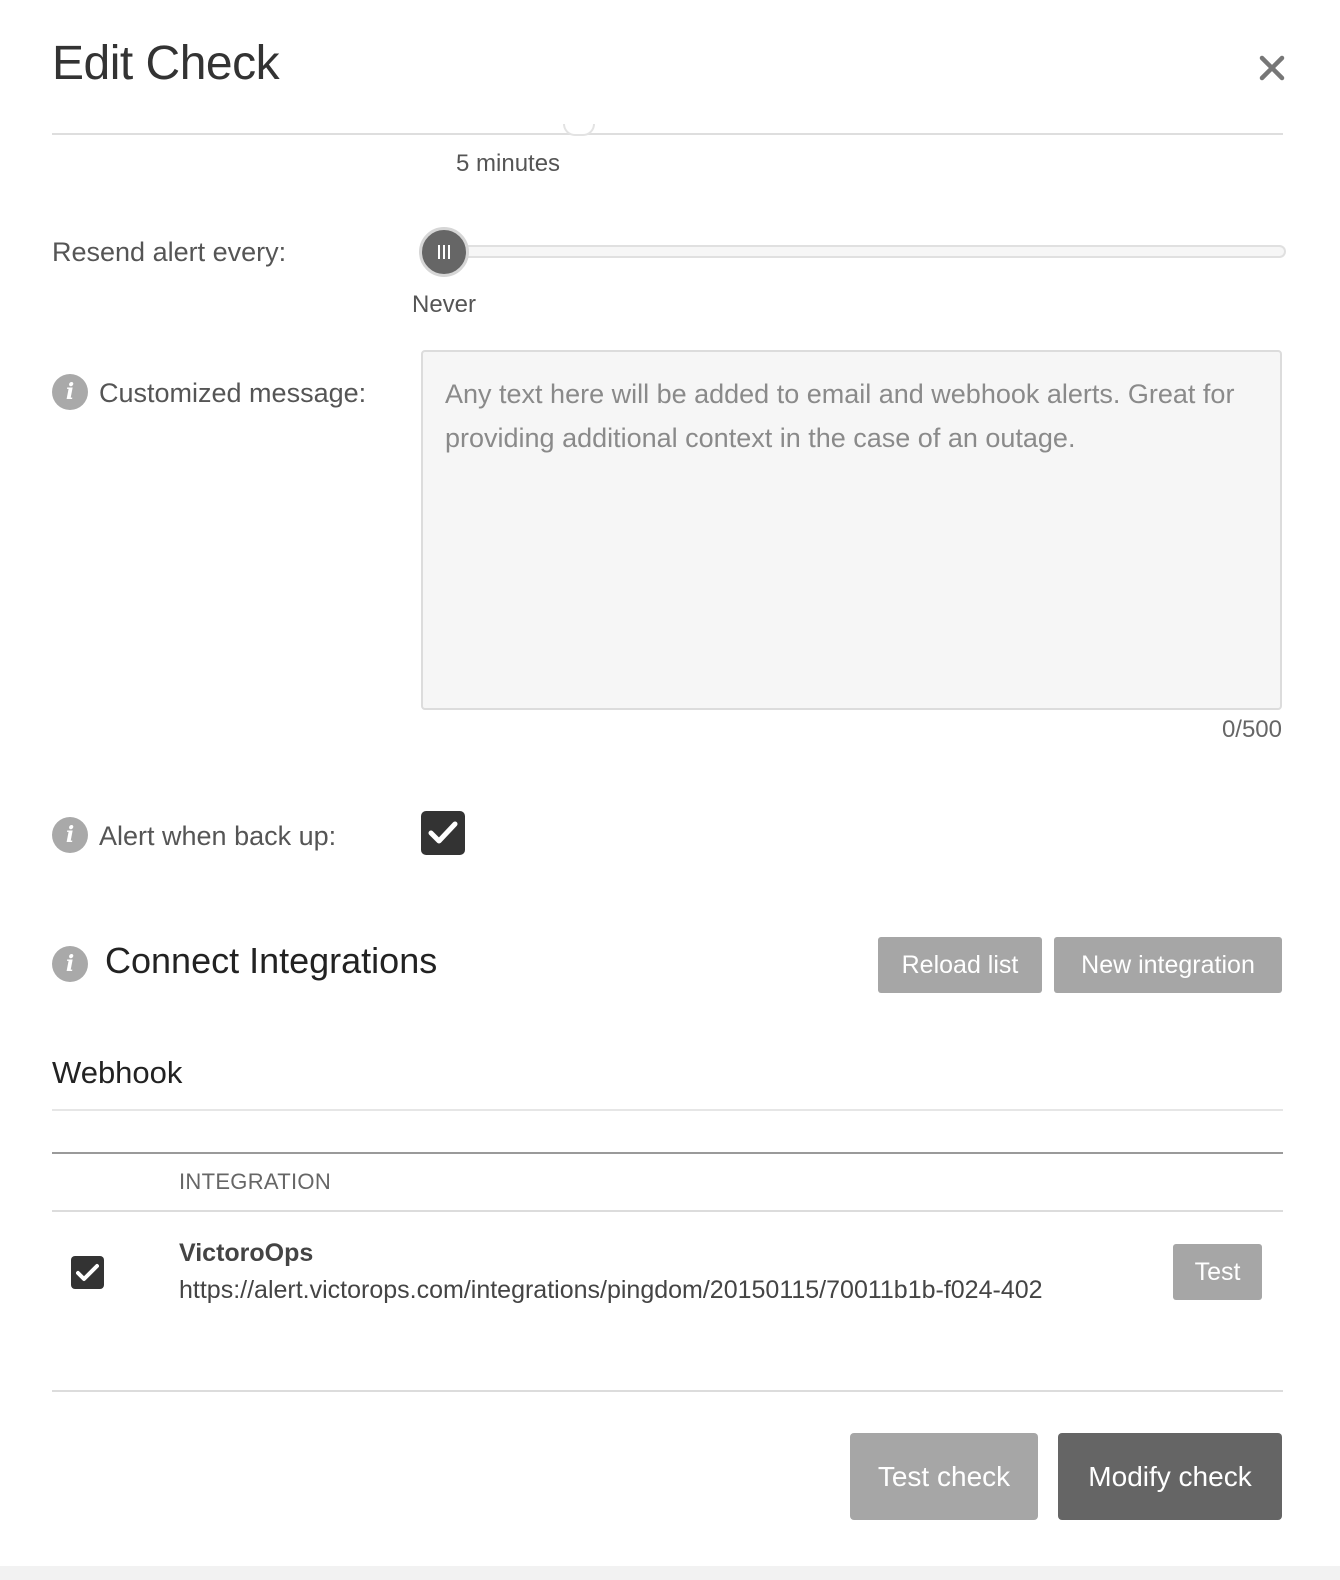  I want to click on integrations-title: Connect Integrations, so click(271, 960).